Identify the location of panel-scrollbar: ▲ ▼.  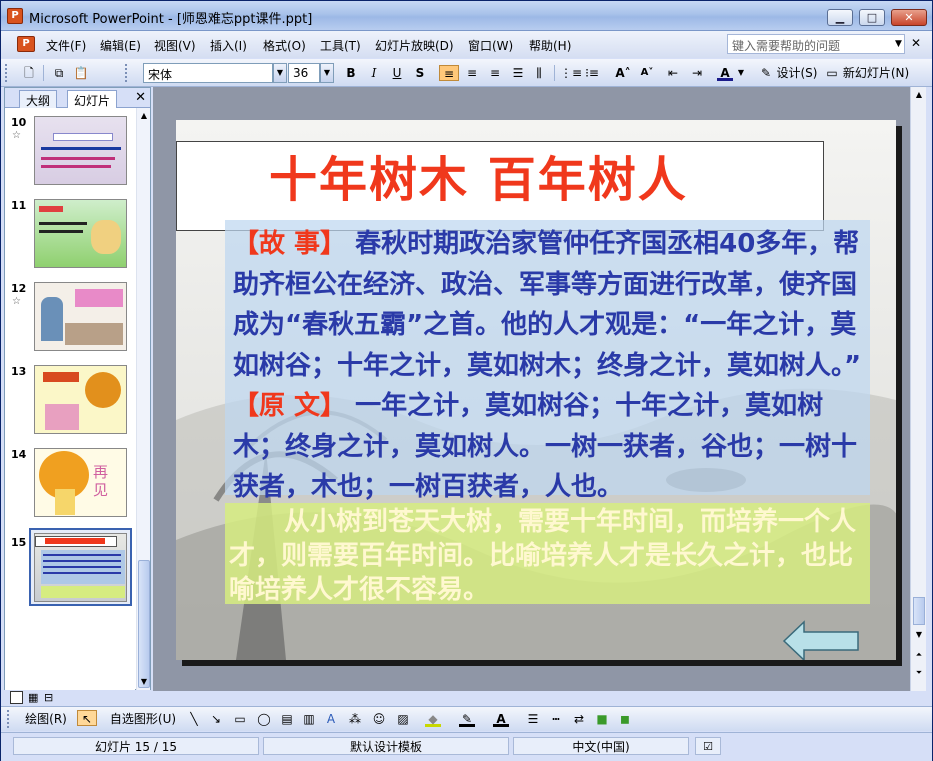
(143, 399).